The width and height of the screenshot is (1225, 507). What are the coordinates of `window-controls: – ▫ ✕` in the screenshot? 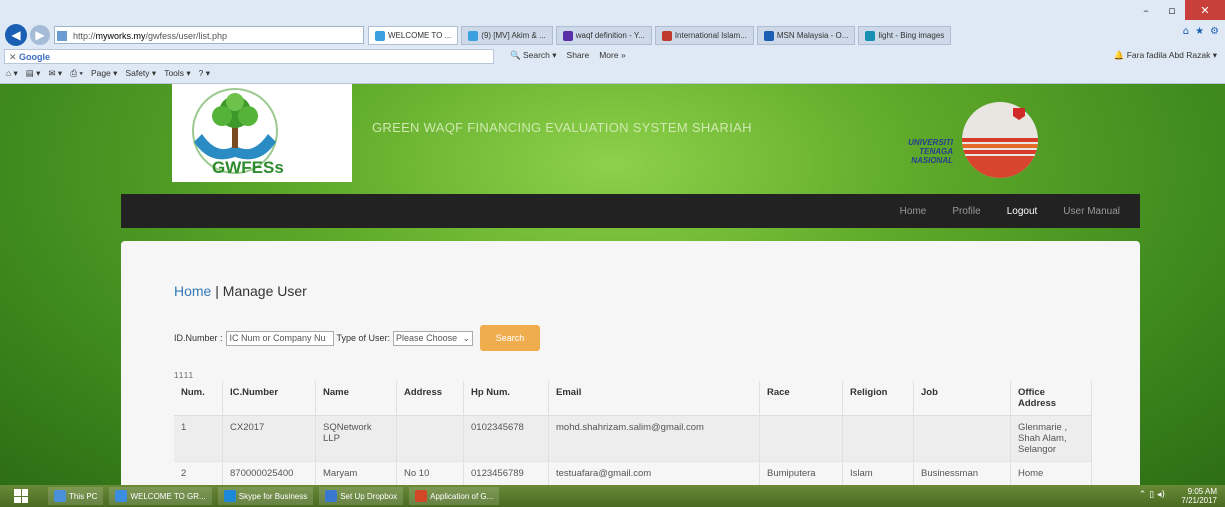 It's located at (1179, 11).